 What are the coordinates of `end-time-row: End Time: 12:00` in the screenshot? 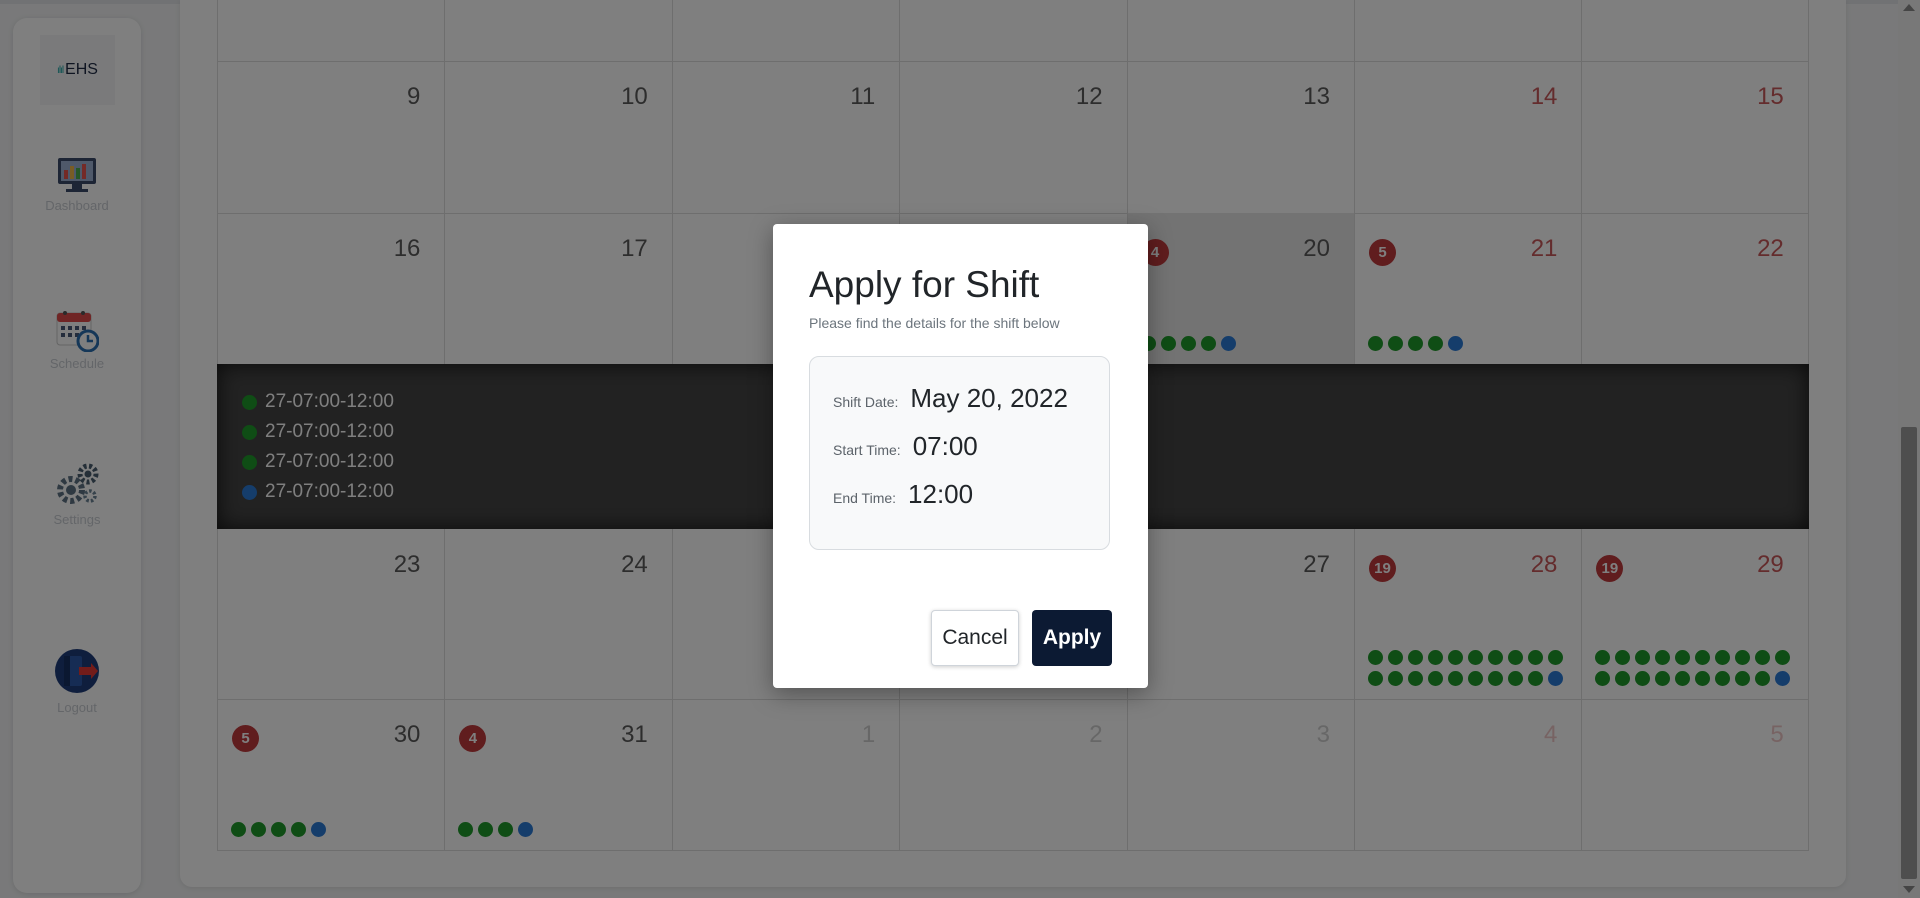 It's located at (903, 494).